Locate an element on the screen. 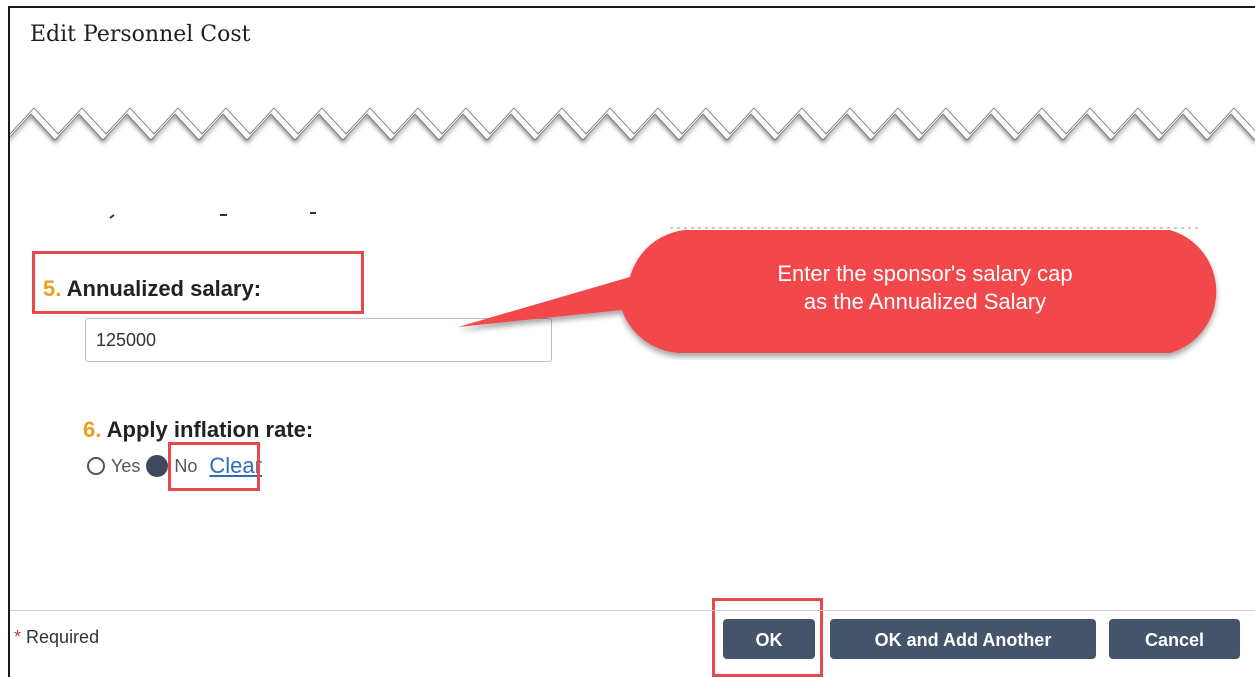  radio-yes is located at coordinates (96, 466).